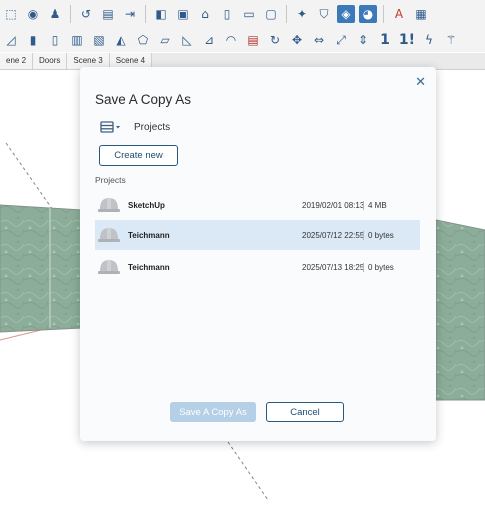  What do you see at coordinates (143, 40) in the screenshot?
I see `roof2-icon: ⬠` at bounding box center [143, 40].